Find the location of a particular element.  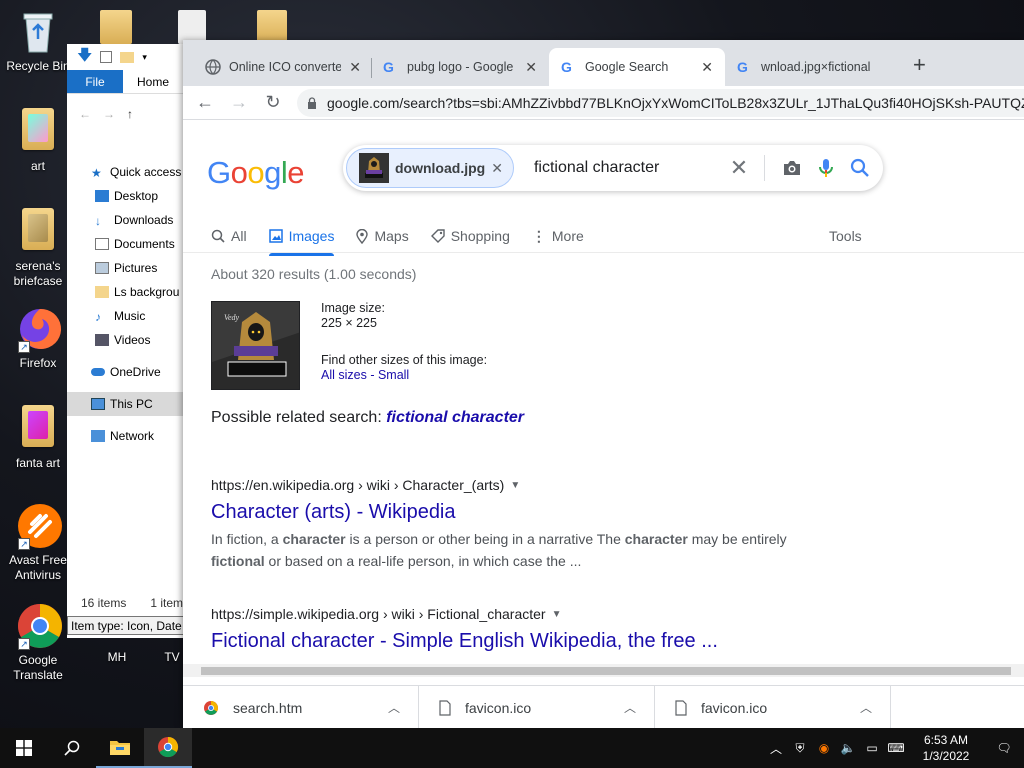

download-icon: ↓ is located at coordinates (98, 221).